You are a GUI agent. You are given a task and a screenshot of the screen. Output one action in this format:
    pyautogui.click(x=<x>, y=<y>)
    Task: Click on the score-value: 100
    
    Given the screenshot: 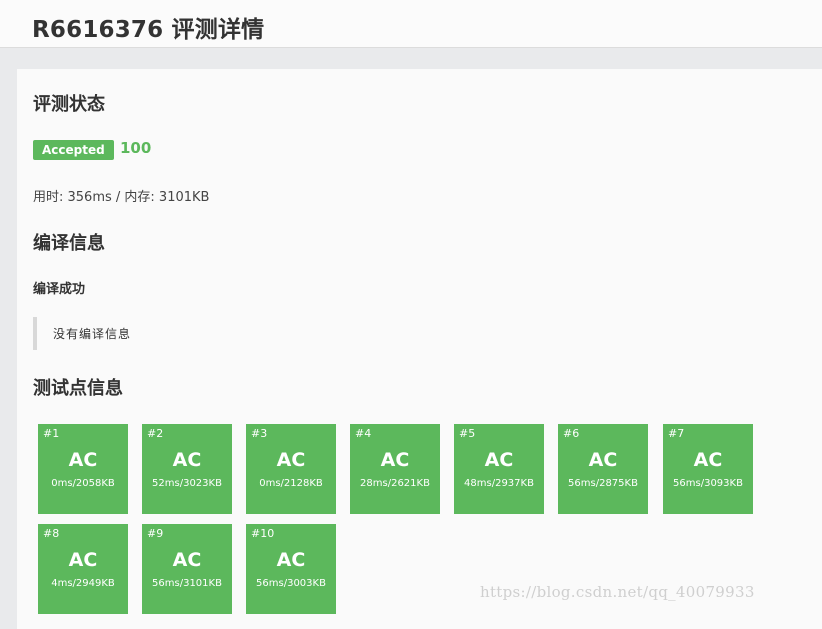 What is the action you would take?
    pyautogui.click(x=136, y=148)
    